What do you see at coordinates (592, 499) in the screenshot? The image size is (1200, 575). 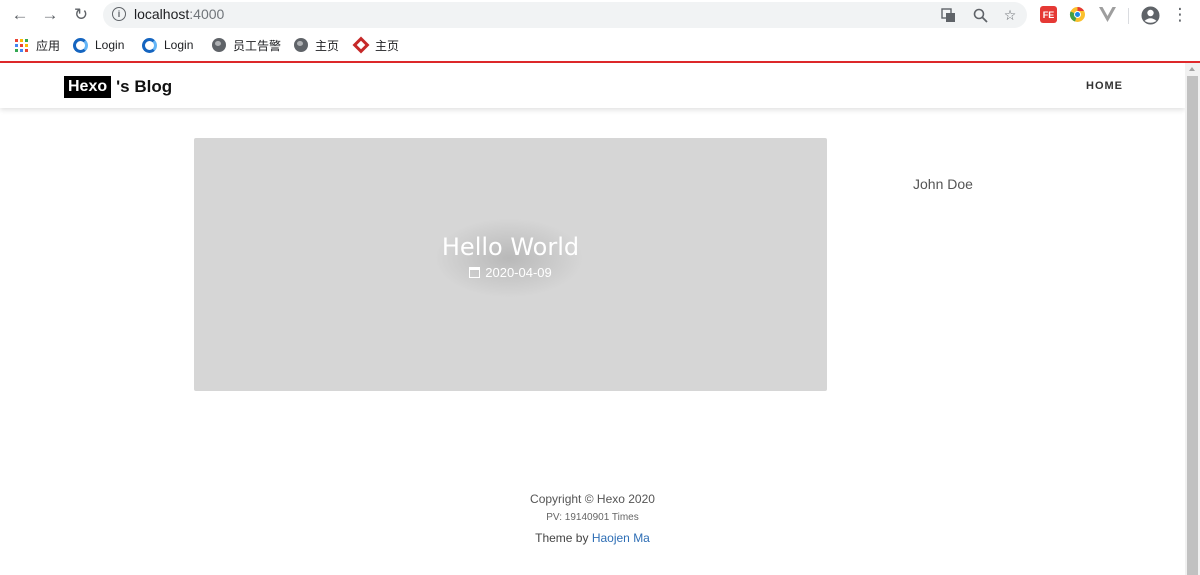 I see `footer-copyright: Copyright © Hexo 2020` at bounding box center [592, 499].